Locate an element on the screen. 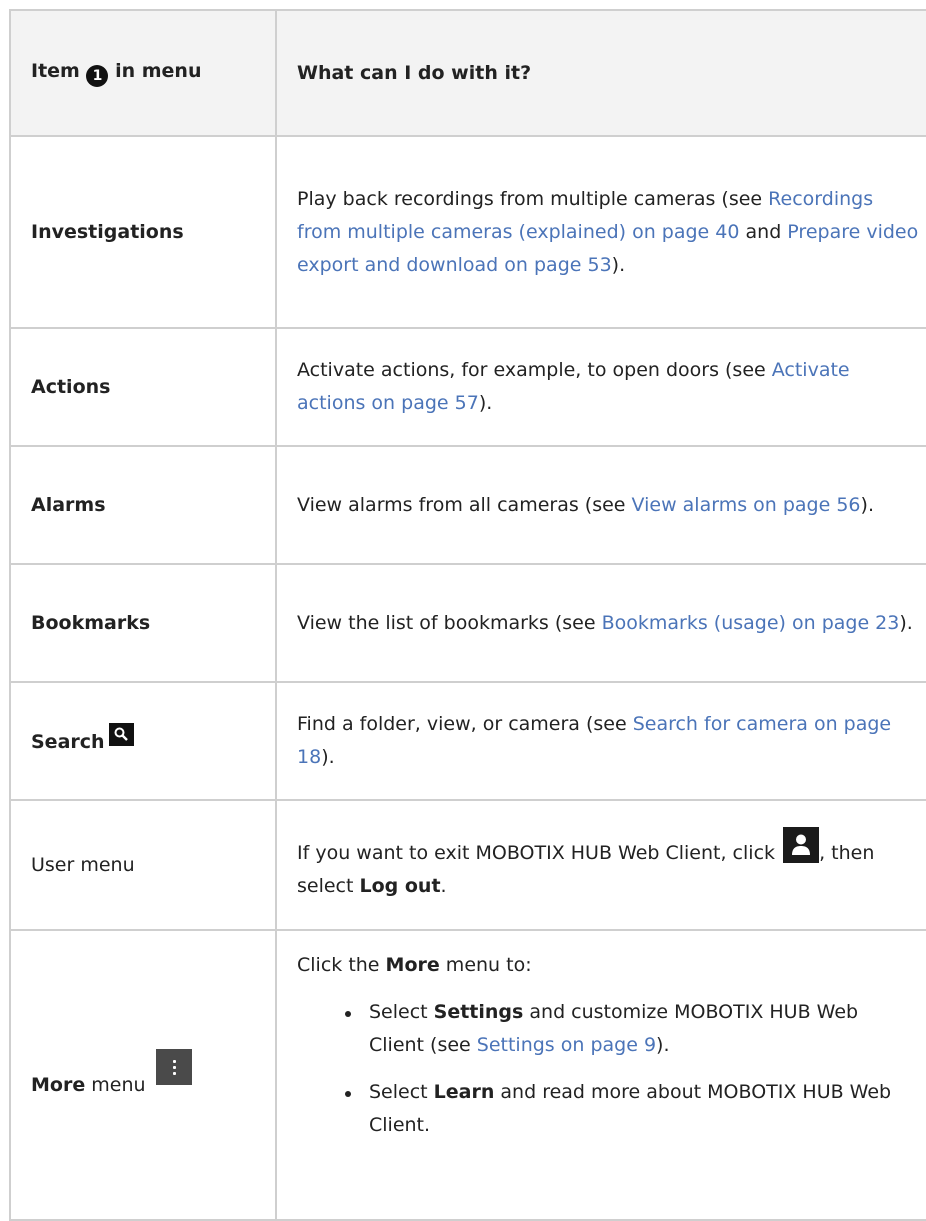 This screenshot has height=1221, width=926. item-alarms: Alarms is located at coordinates (143, 505).